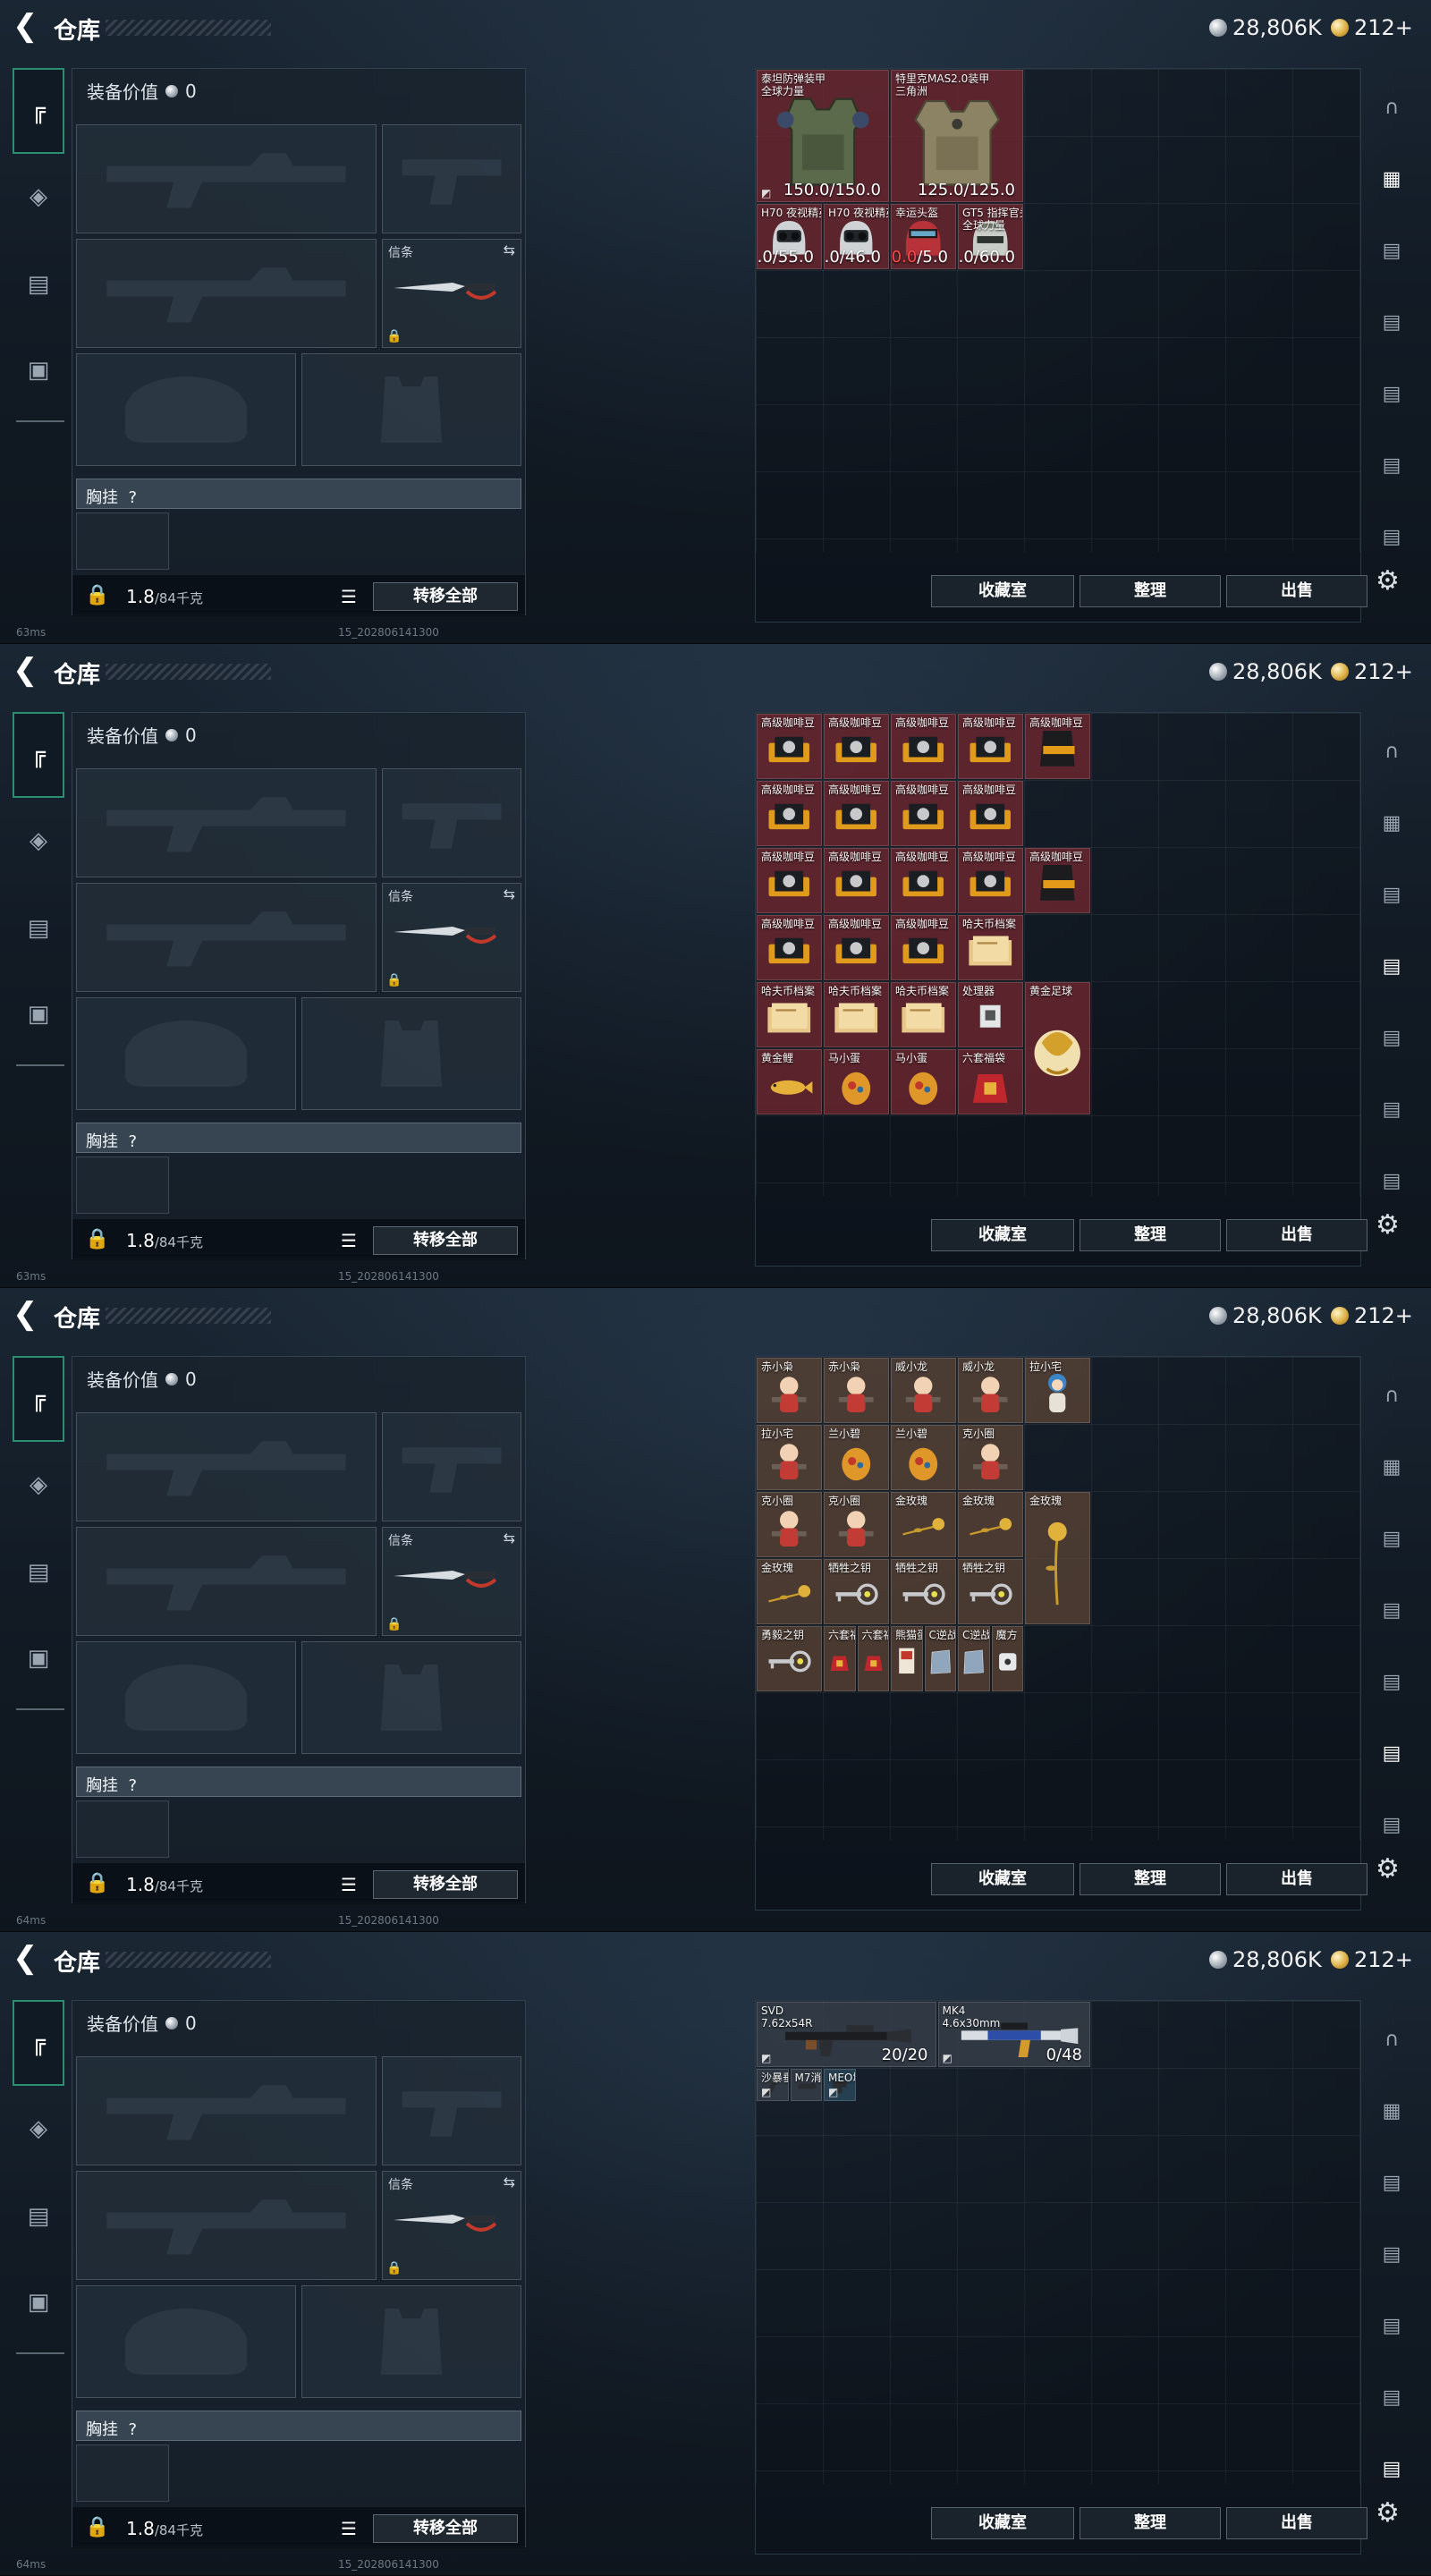  I want to click on armor-slot, so click(411, 1697).